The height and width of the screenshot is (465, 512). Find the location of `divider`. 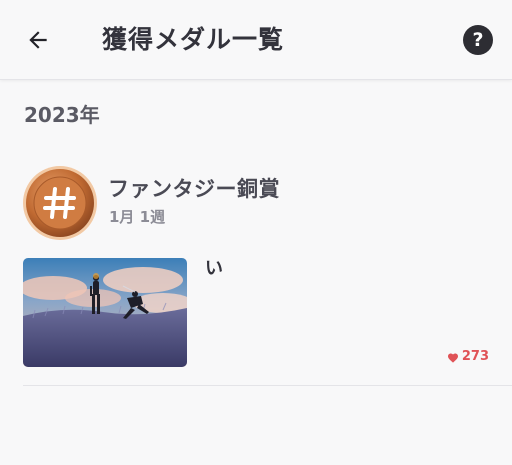

divider is located at coordinates (267, 385).